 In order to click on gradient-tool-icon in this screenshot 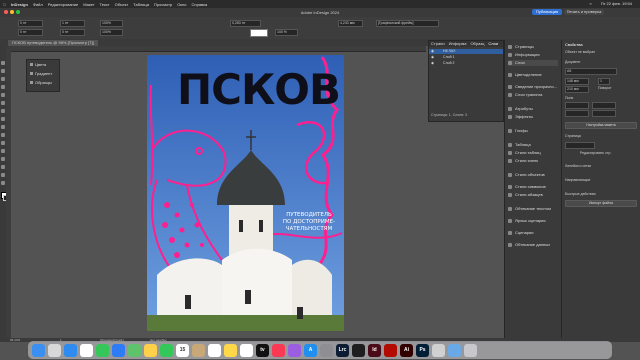, I will do `click(3, 159)`.